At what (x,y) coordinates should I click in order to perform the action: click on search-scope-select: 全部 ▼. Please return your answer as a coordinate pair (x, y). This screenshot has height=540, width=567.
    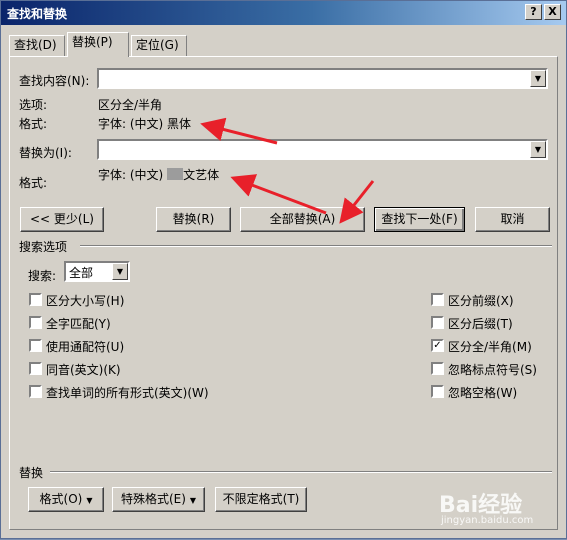
    Looking at the image, I should click on (97, 271).